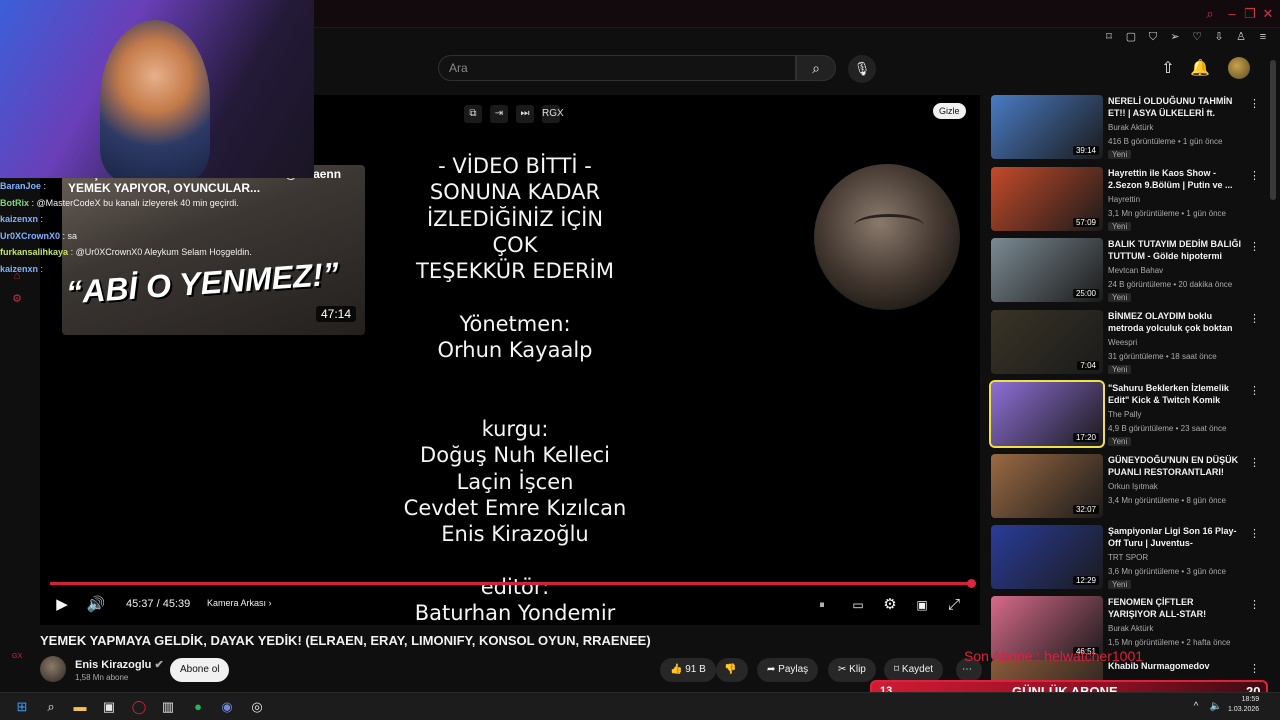 This screenshot has width=1280, height=720. What do you see at coordinates (1047, 199) in the screenshot?
I see `recommendation-thumbnail: 57:09` at bounding box center [1047, 199].